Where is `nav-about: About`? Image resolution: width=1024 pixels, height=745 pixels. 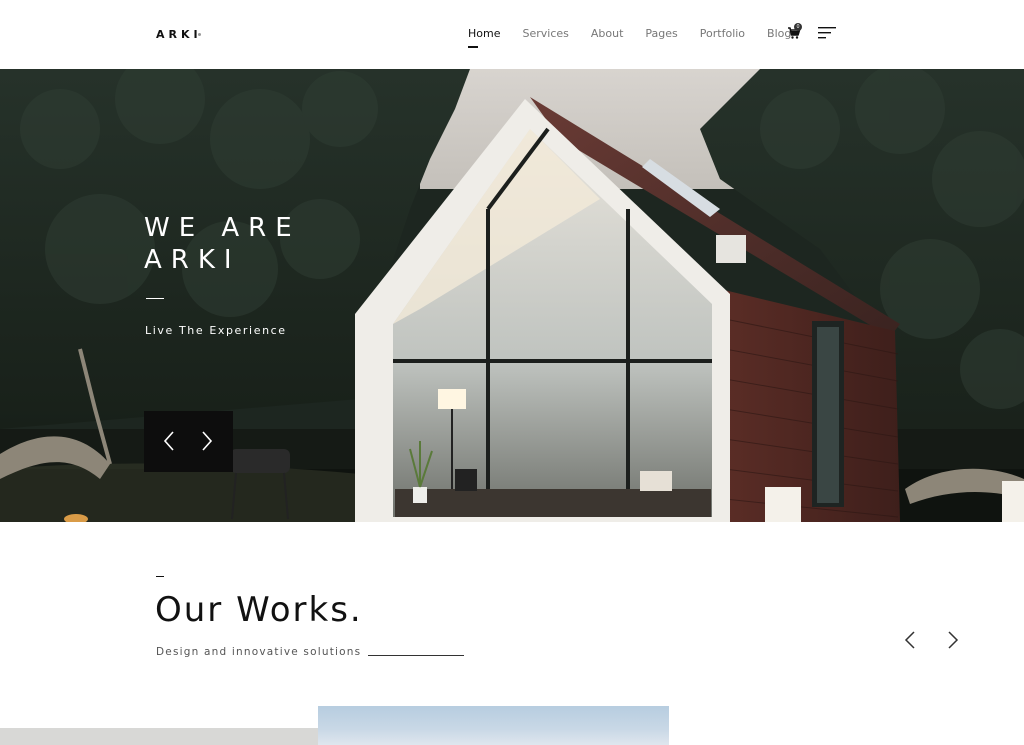 nav-about: About is located at coordinates (607, 33).